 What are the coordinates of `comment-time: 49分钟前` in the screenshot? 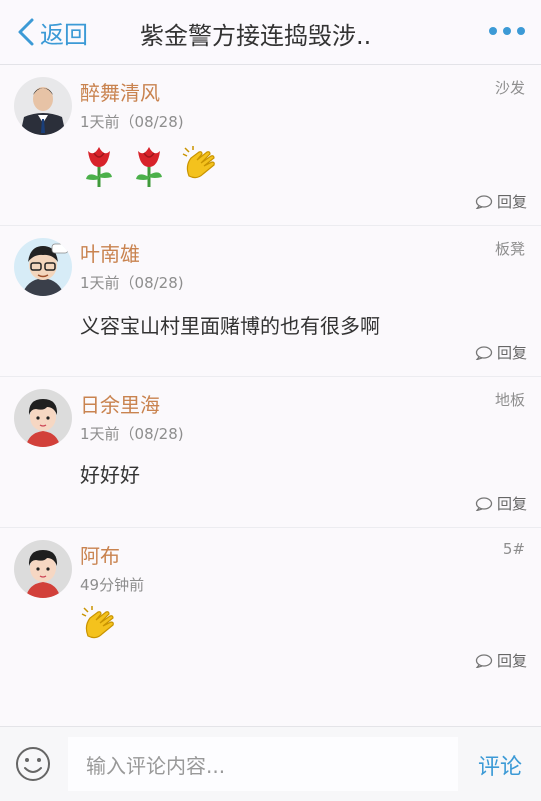 It's located at (112, 585).